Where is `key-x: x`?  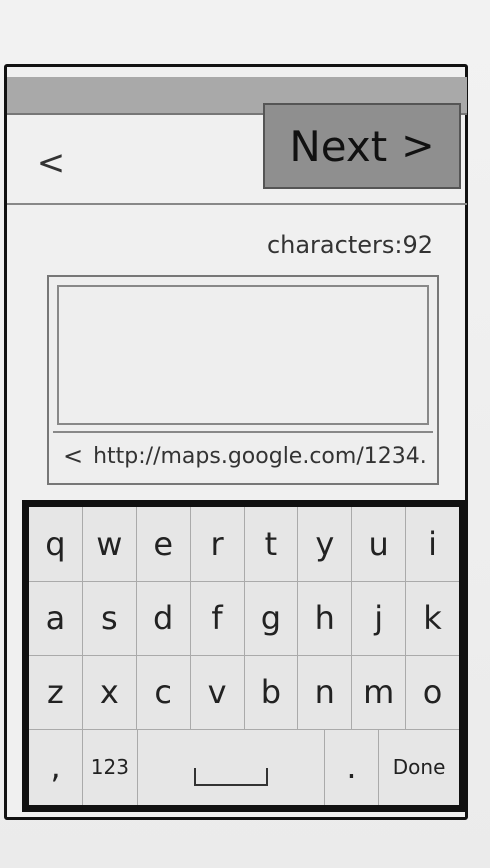
key-x: x is located at coordinates (110, 692).